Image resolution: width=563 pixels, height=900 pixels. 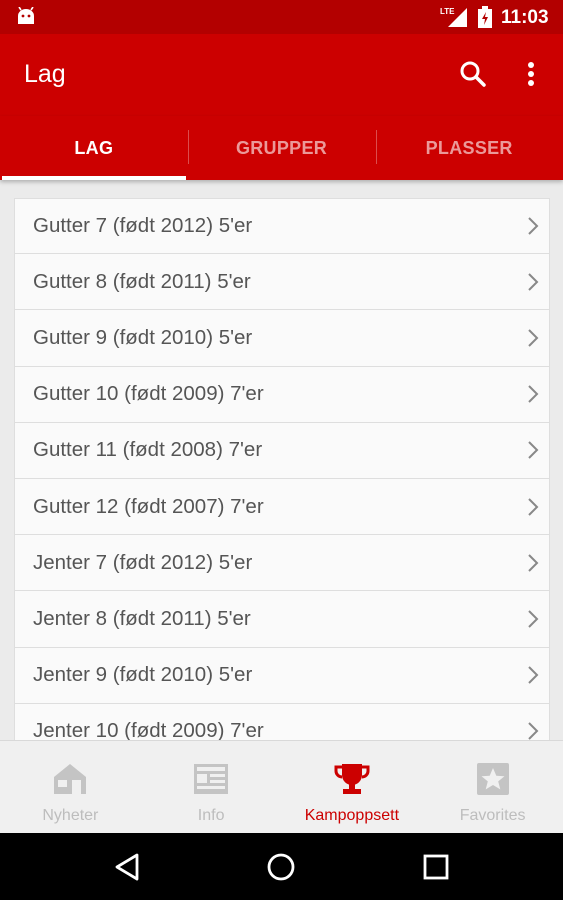 I want to click on battery-icon, so click(x=485, y=17).